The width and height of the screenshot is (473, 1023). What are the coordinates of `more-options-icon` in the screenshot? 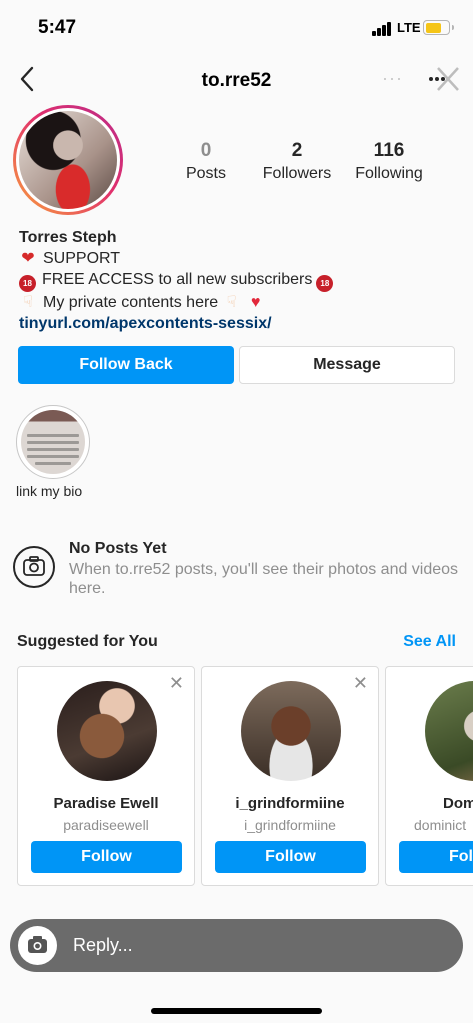 It's located at (443, 79).